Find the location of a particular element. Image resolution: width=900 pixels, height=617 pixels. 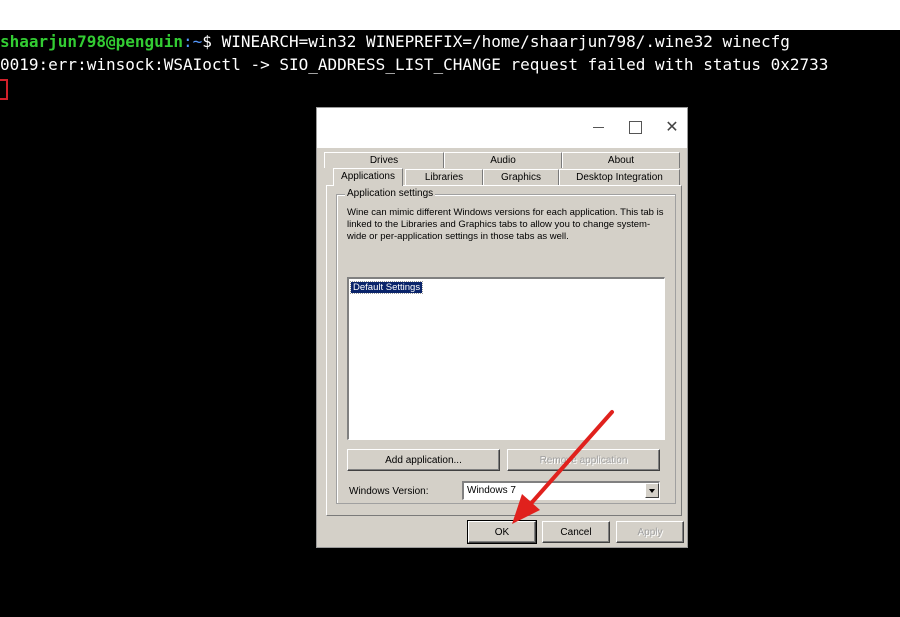

windows-version-value: Windows 7 is located at coordinates (491, 490).